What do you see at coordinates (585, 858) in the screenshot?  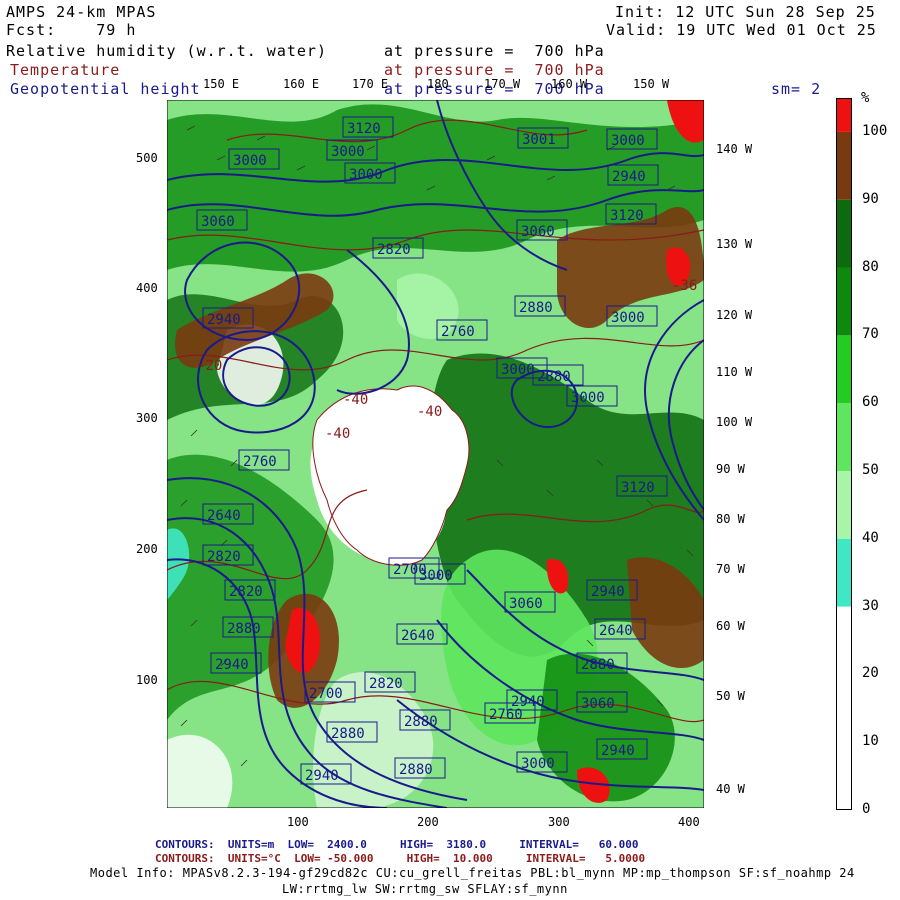 I see `temp-contour-interval: INTERVAL= 5.0000` at bounding box center [585, 858].